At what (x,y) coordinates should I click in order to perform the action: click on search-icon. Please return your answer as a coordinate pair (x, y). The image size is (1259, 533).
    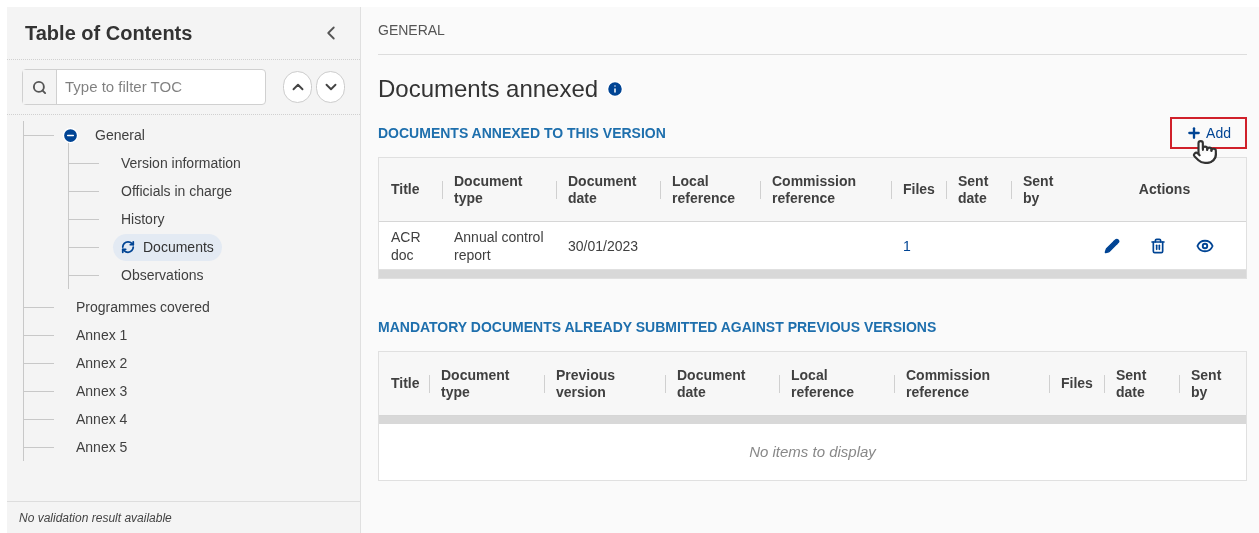
    Looking at the image, I should click on (39, 87).